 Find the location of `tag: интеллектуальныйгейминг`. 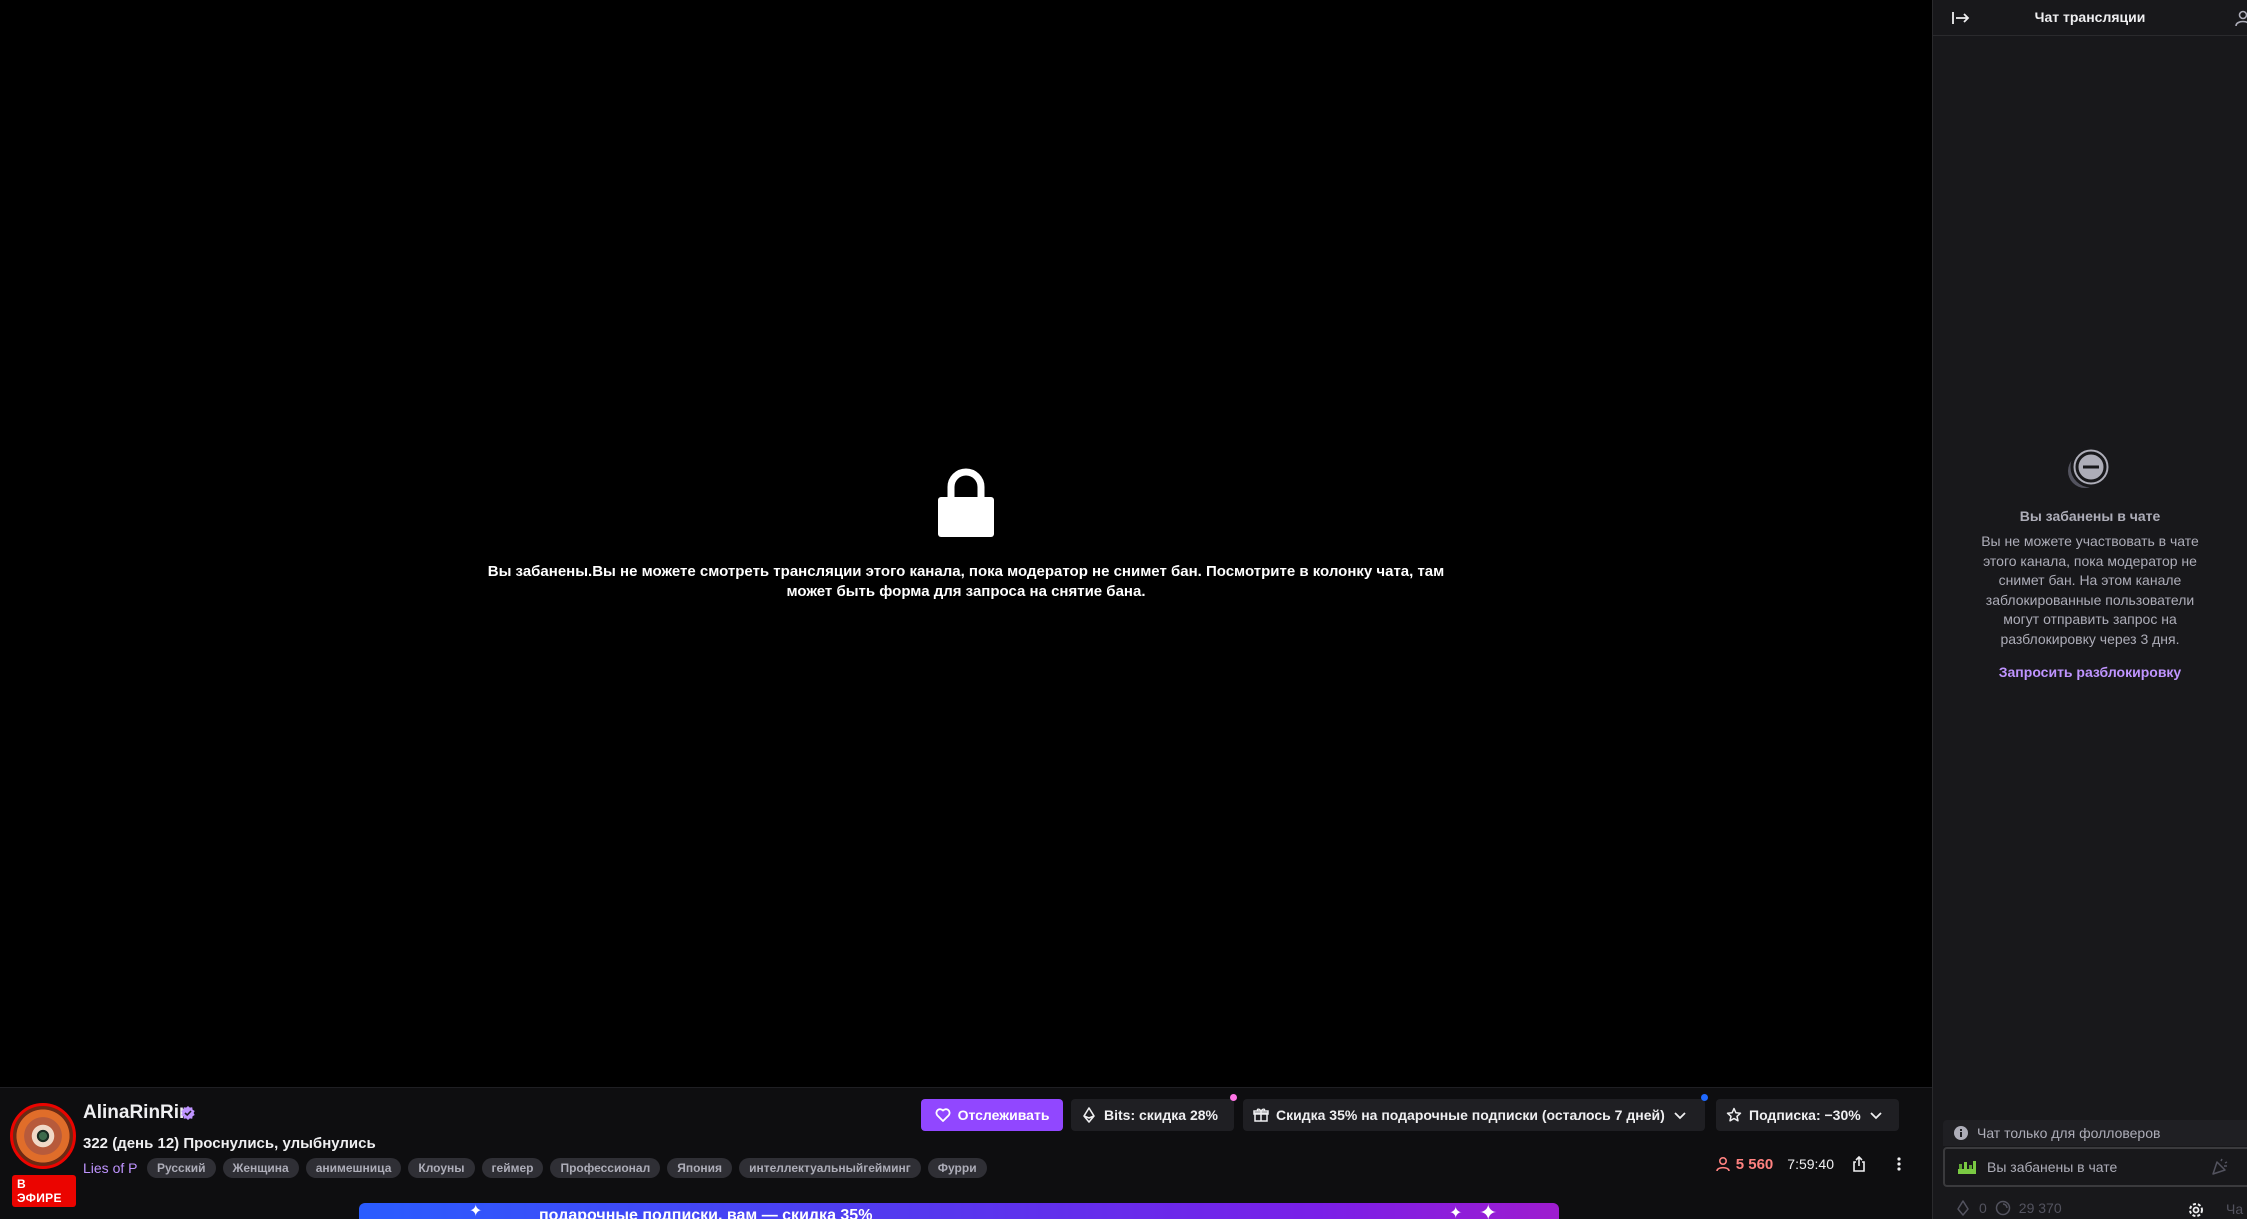

tag: интеллектуальныйгейминг is located at coordinates (830, 1168).